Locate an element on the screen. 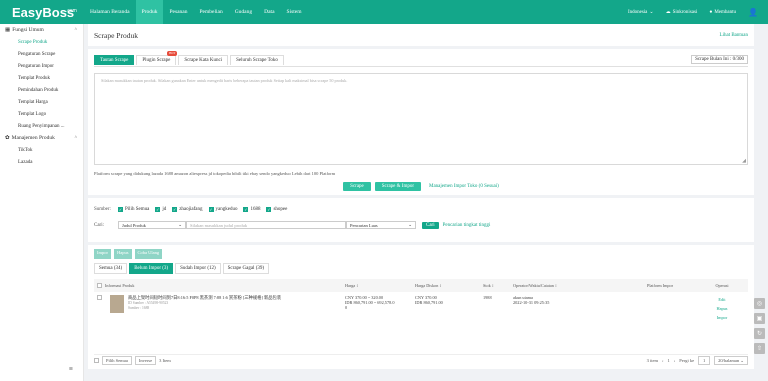 The image size is (768, 381). delete-link: Hapus is located at coordinates (722, 308).